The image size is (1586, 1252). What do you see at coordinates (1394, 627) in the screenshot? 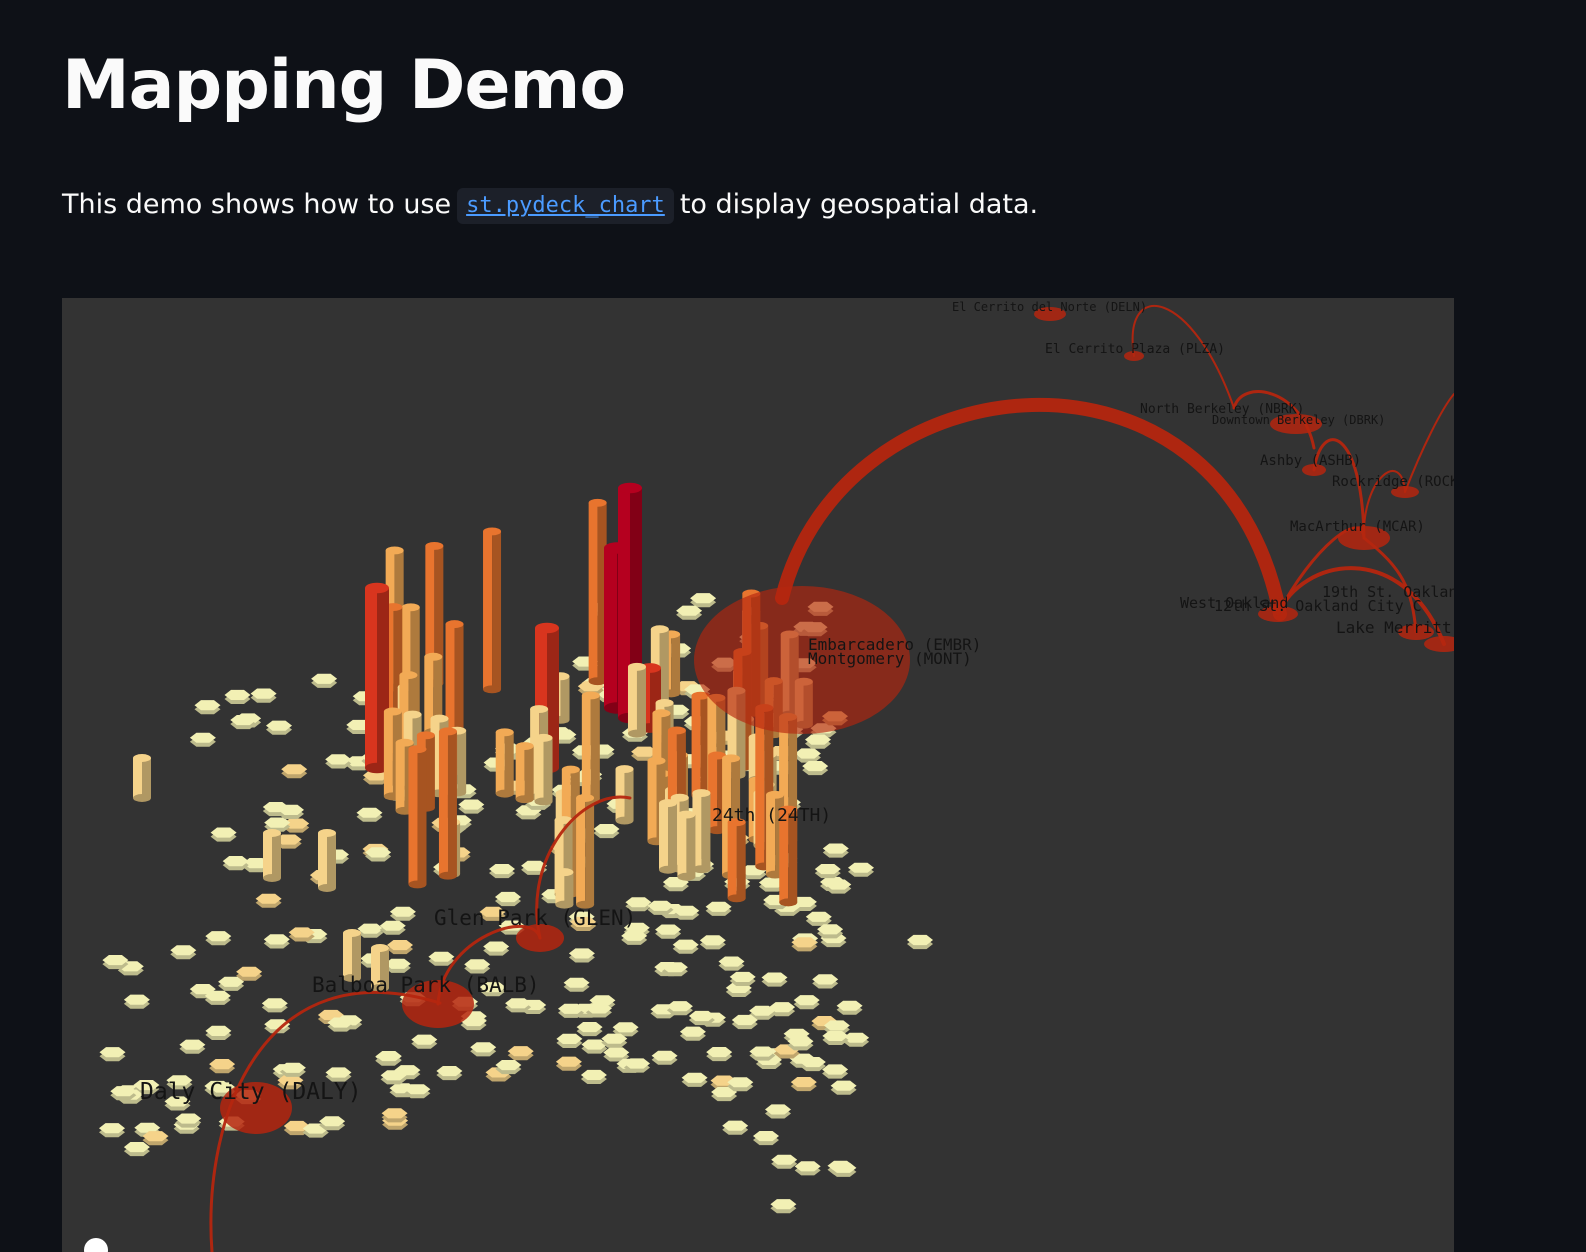
I see `station-label: Lake Merritt` at bounding box center [1394, 627].